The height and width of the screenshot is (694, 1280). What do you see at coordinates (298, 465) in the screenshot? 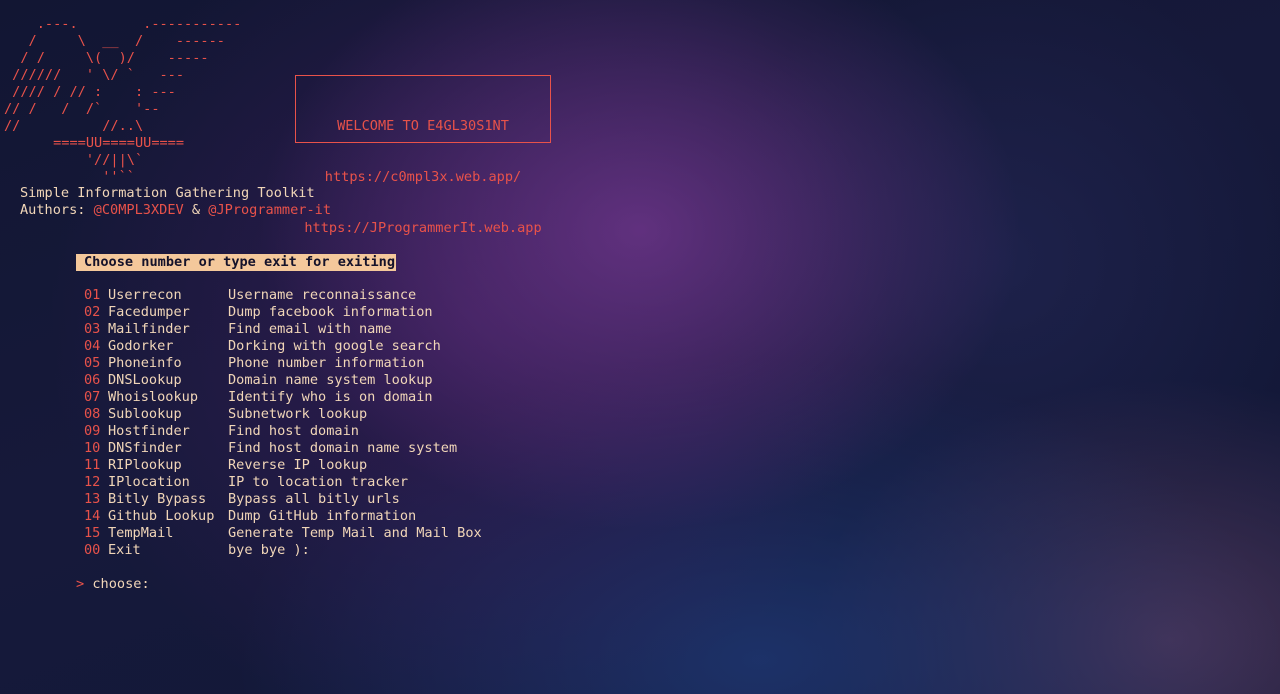
I see `menu-item-description: Reverse IP lookup` at bounding box center [298, 465].